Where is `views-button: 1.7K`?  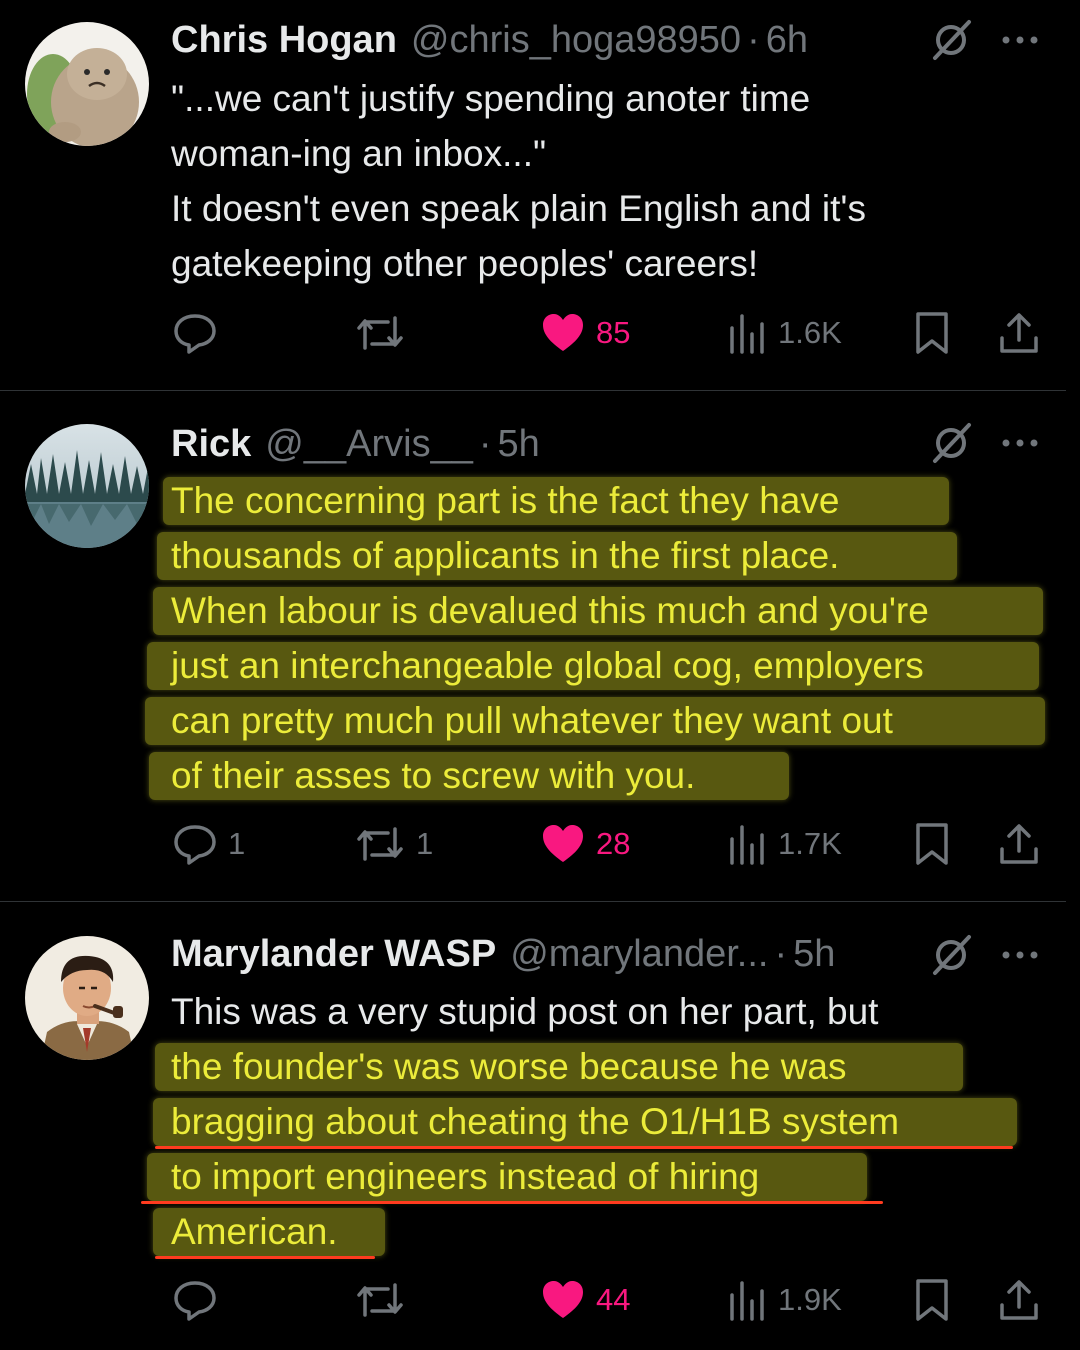
views-button: 1.7K is located at coordinates (785, 844).